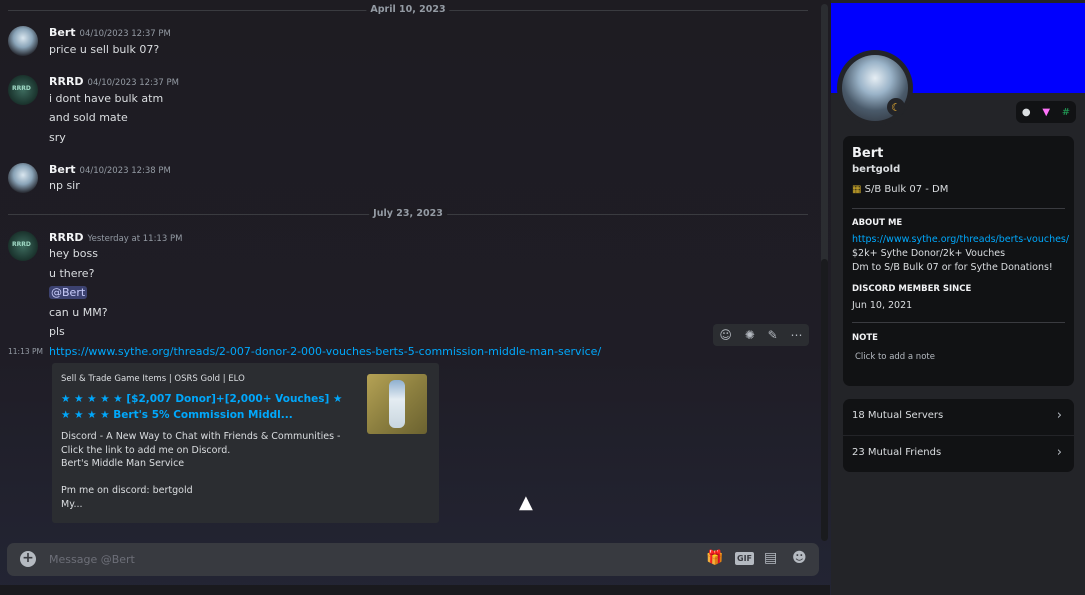 The image size is (1085, 595). What do you see at coordinates (799, 558) in the screenshot?
I see `emoji-icon: ☻` at bounding box center [799, 558].